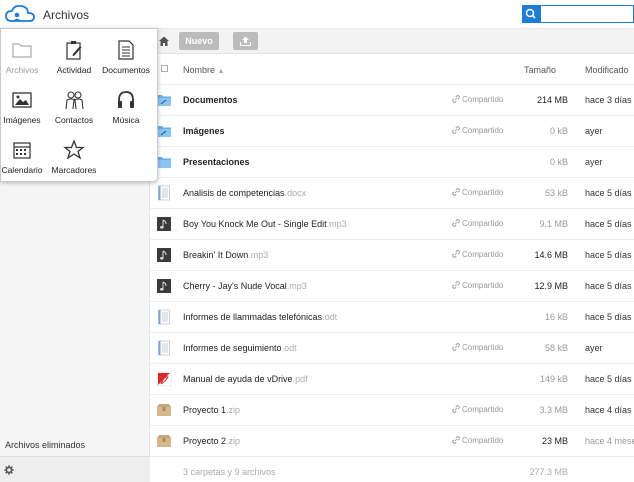 The image size is (634, 482). What do you see at coordinates (392, 100) in the screenshot?
I see `table-row: Documentos Compartido 214 MB hace 3 días` at bounding box center [392, 100].